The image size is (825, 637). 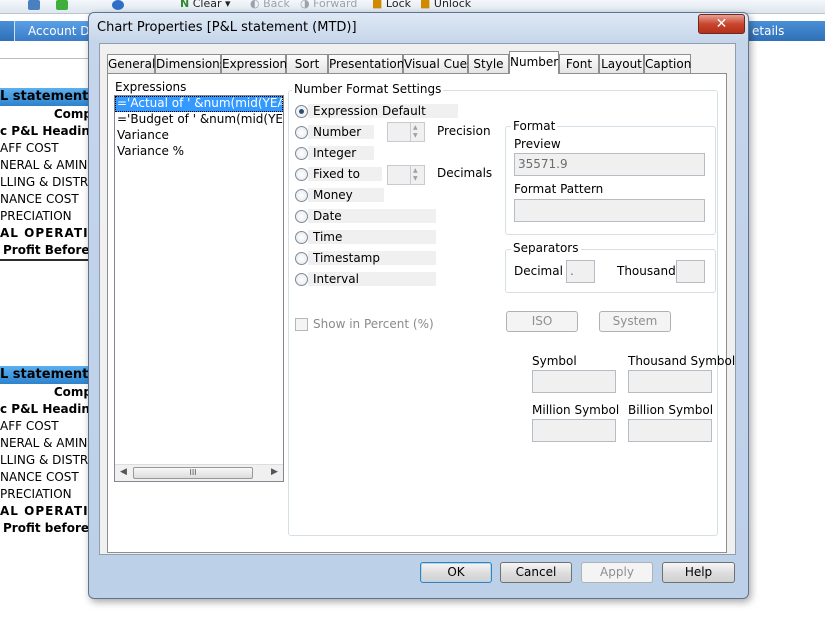 What do you see at coordinates (368, 89) in the screenshot?
I see `number-format-caption: Number Format Settings` at bounding box center [368, 89].